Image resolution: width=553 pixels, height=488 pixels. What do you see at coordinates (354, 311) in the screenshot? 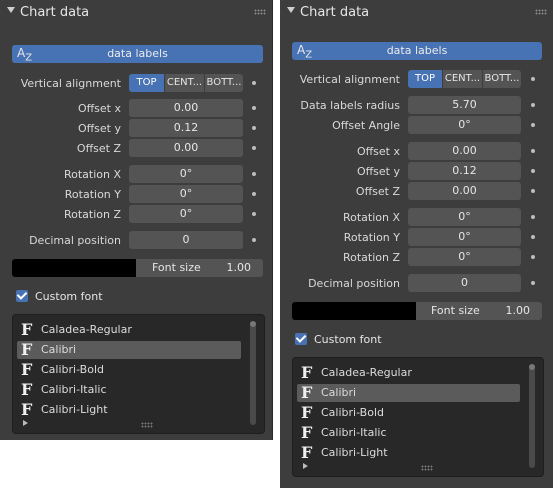
I see `font-size-fill` at bounding box center [354, 311].